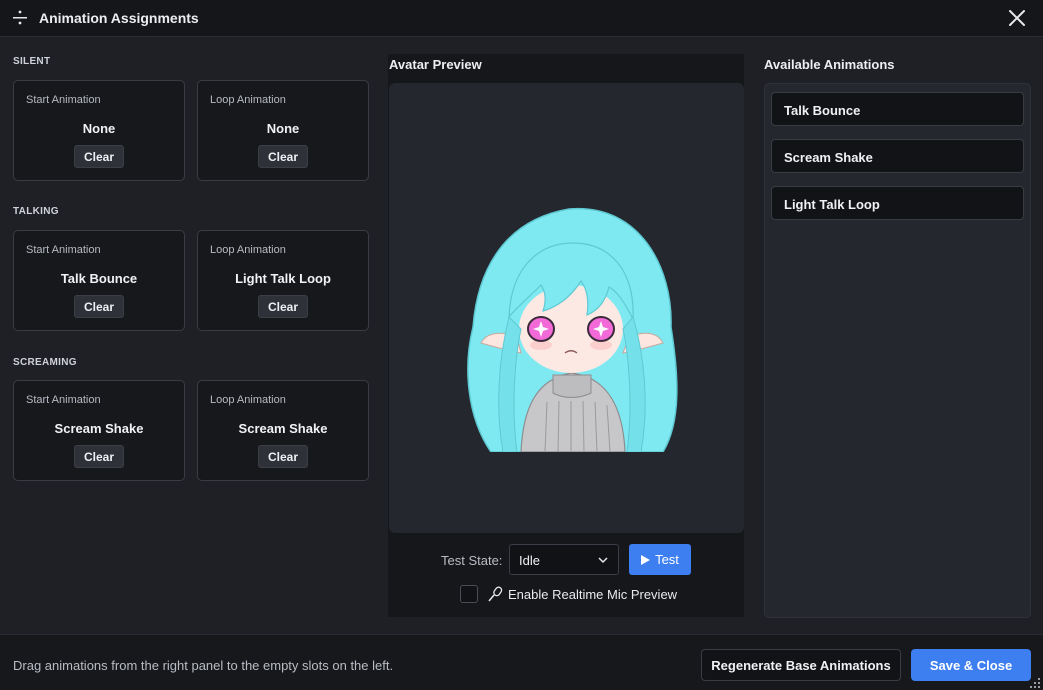 This screenshot has height=690, width=1043. What do you see at coordinates (529, 560) in the screenshot?
I see `test-state-value: Idle` at bounding box center [529, 560].